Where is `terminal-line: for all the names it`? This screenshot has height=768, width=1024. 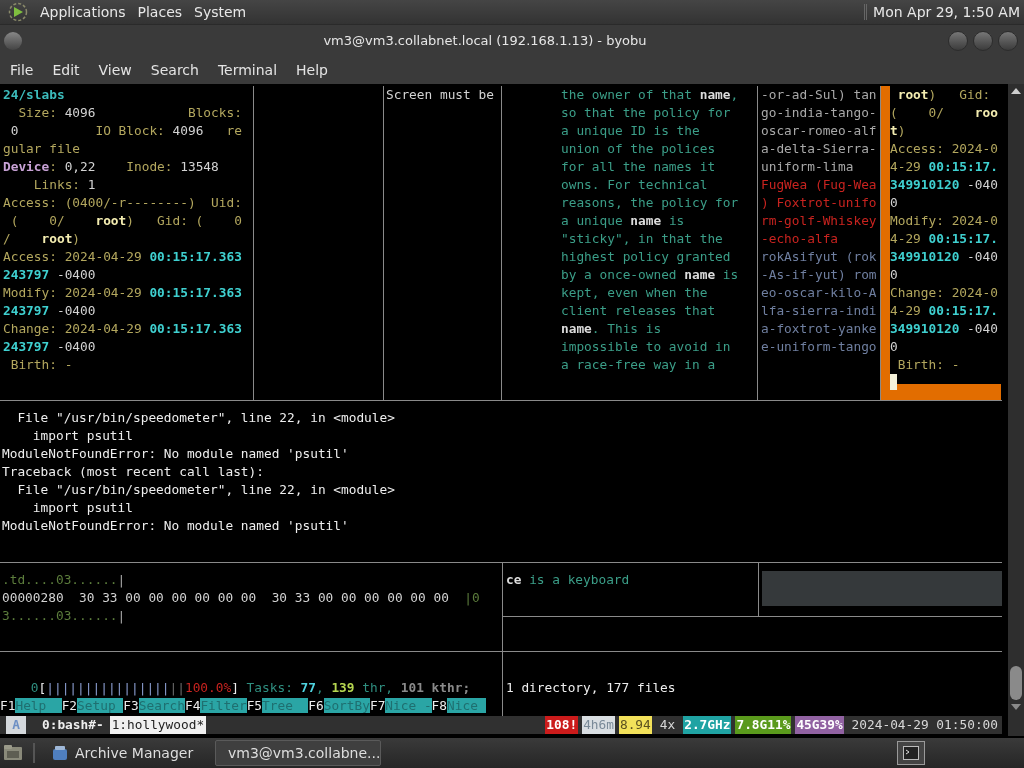
terminal-line: for all the names it is located at coordinates (638, 167).